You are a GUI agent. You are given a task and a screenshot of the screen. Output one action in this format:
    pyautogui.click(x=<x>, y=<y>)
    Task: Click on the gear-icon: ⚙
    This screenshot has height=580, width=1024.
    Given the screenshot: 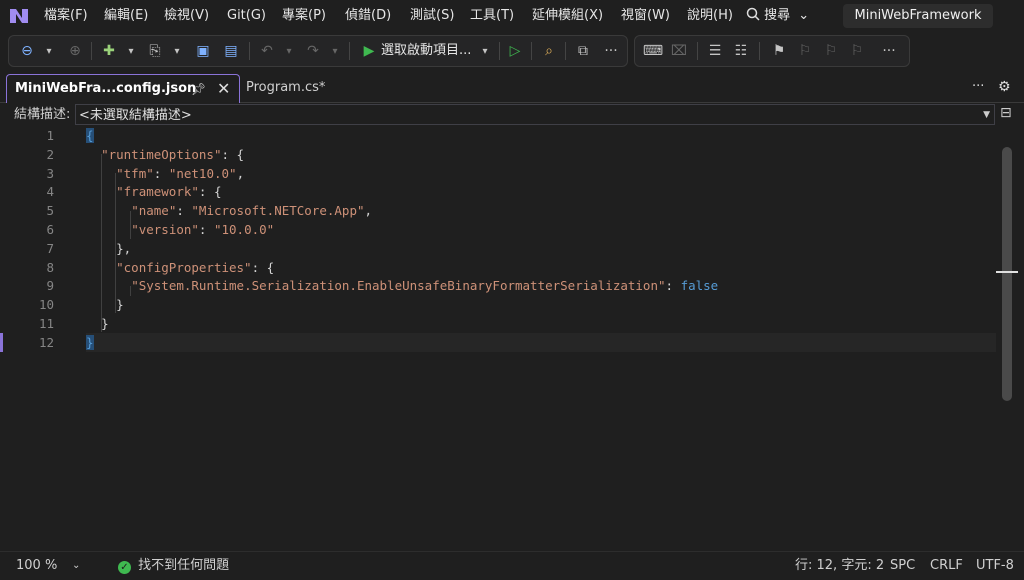 What is the action you would take?
    pyautogui.click(x=1004, y=87)
    